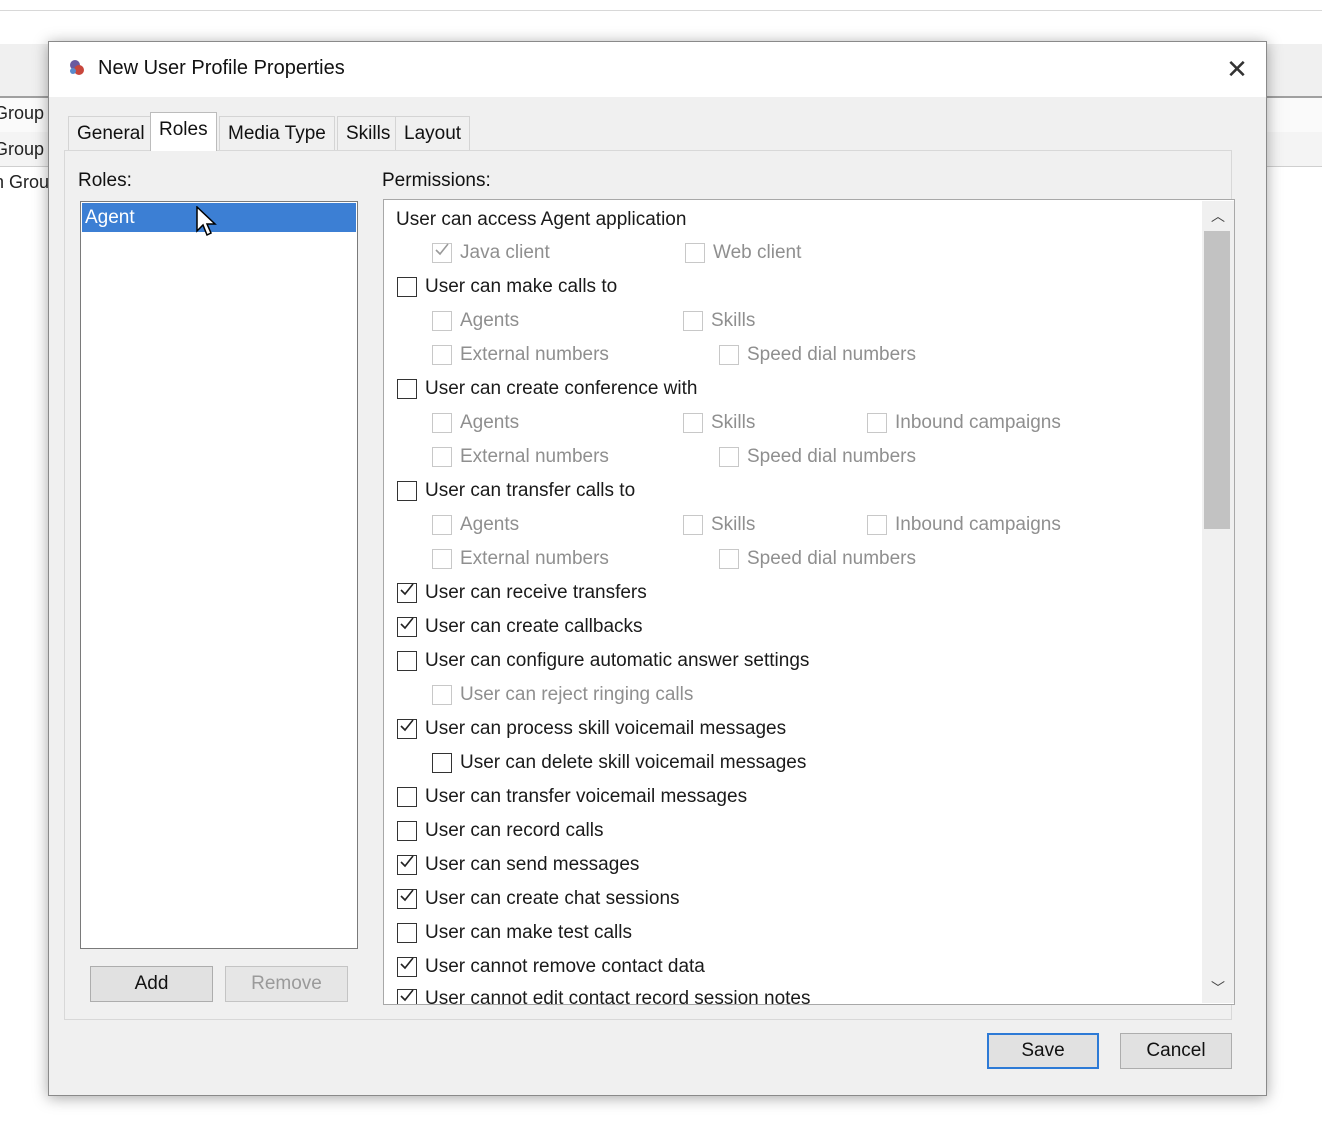 This screenshot has height=1122, width=1322. What do you see at coordinates (534, 626) in the screenshot?
I see `create-callbacks-label: User can create callbacks` at bounding box center [534, 626].